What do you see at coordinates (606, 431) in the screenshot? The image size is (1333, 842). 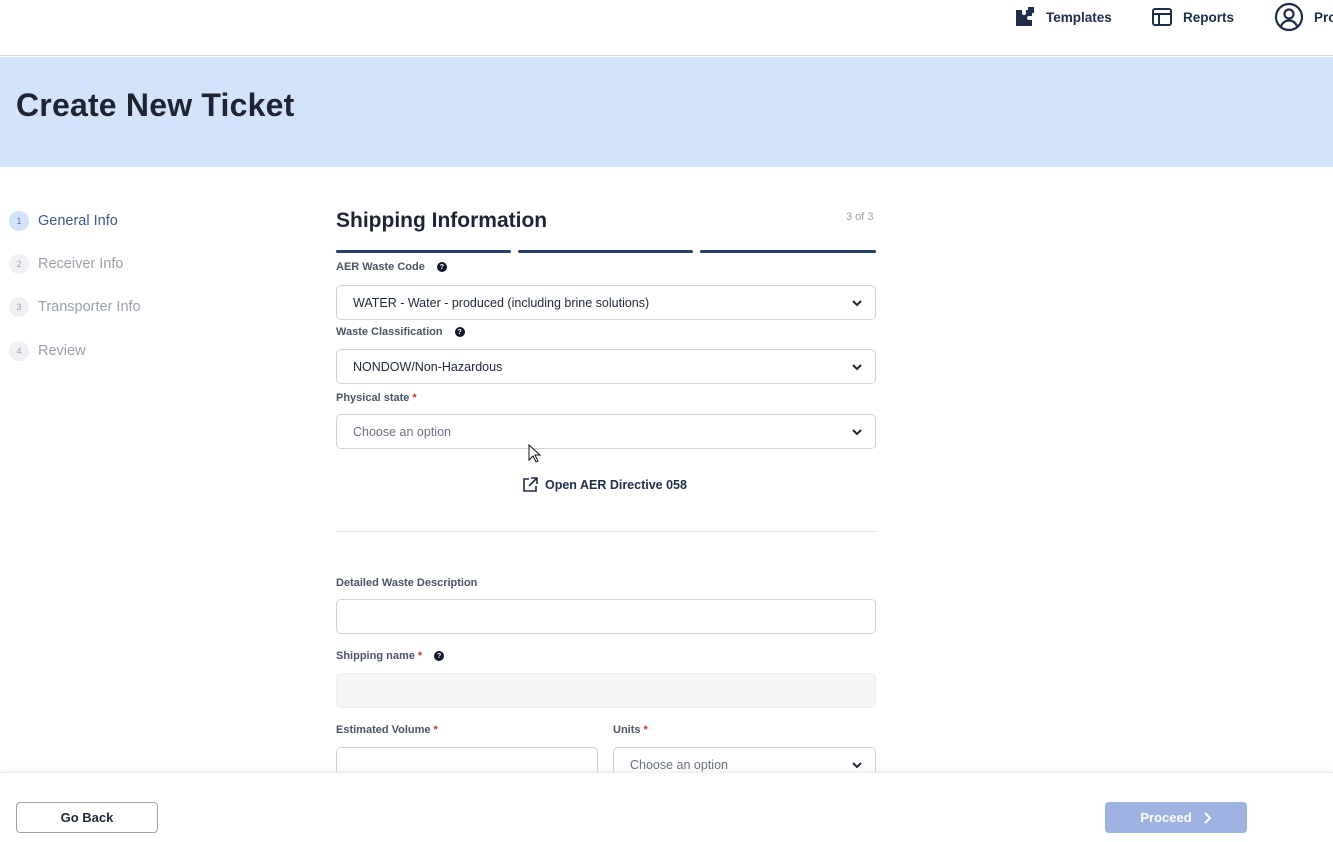 I see `physical-state-select: Choose an option` at bounding box center [606, 431].